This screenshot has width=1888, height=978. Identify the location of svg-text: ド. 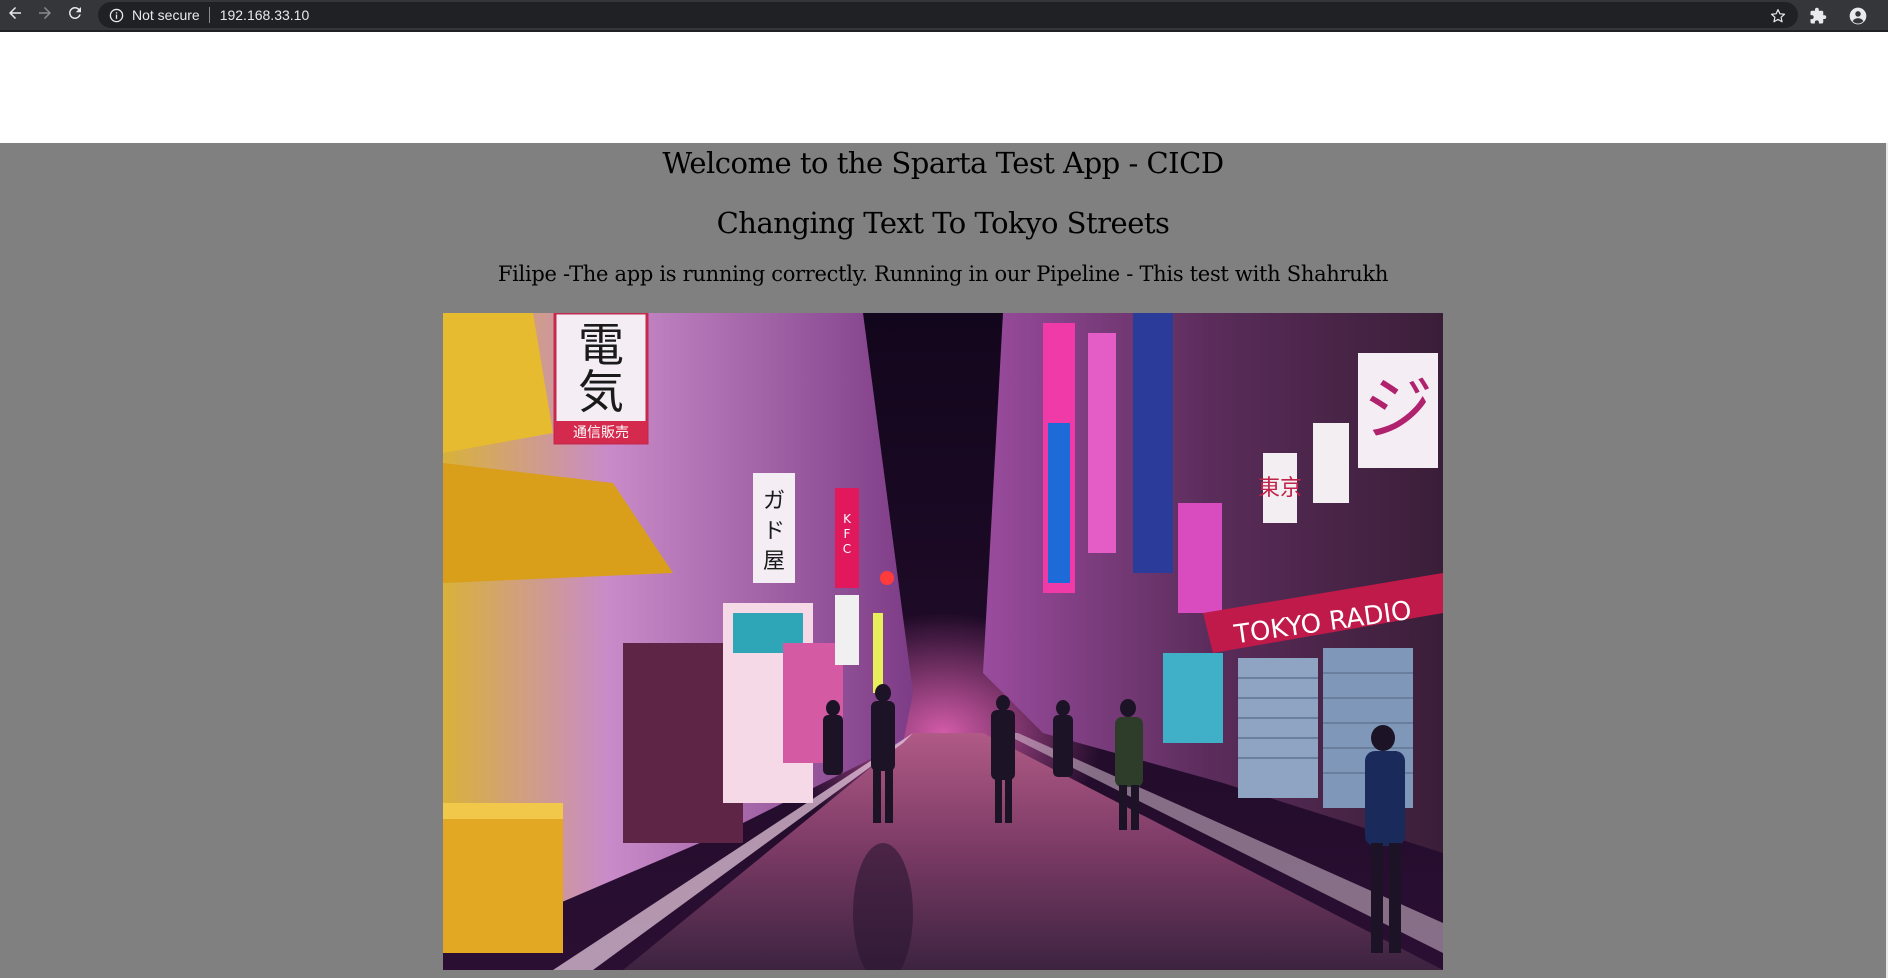
(774, 531).